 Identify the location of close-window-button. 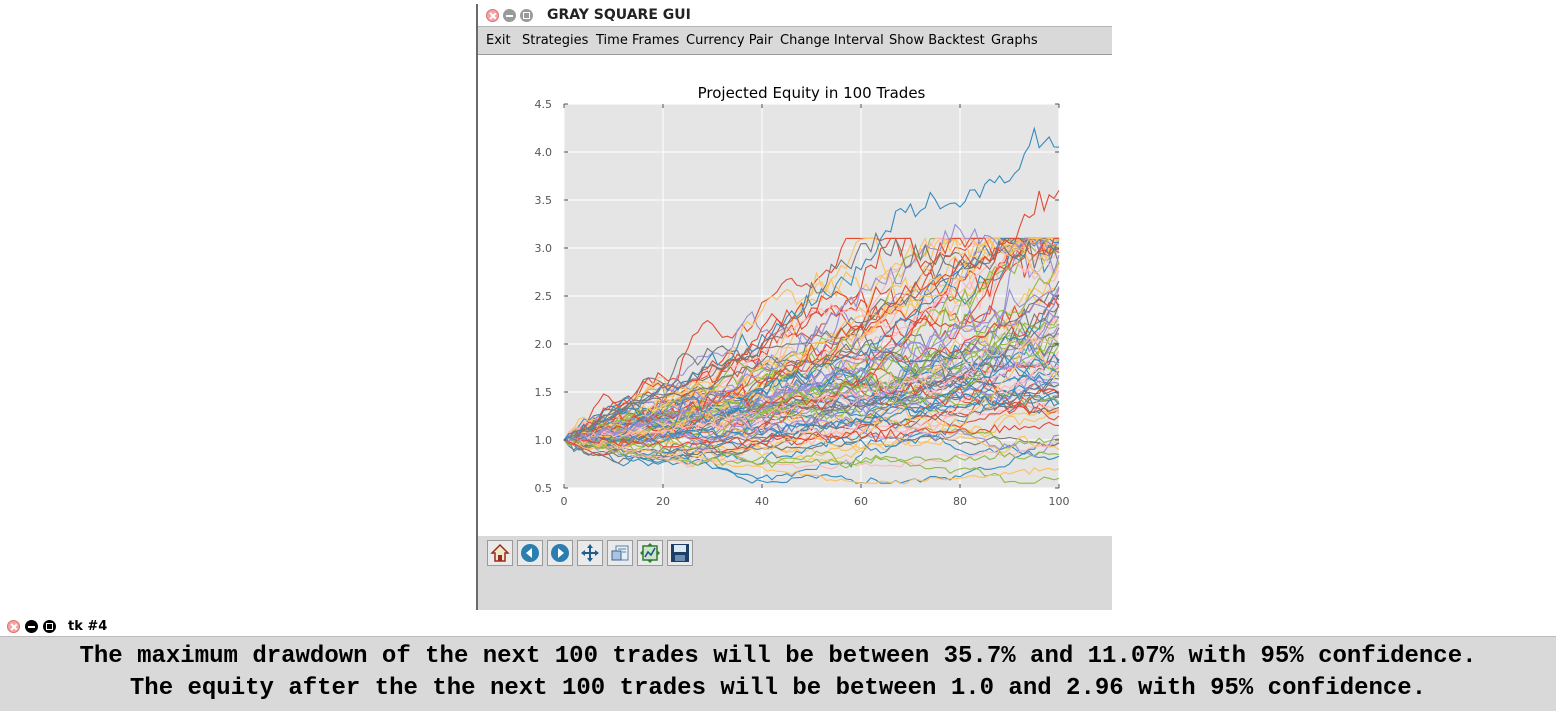
(492, 15).